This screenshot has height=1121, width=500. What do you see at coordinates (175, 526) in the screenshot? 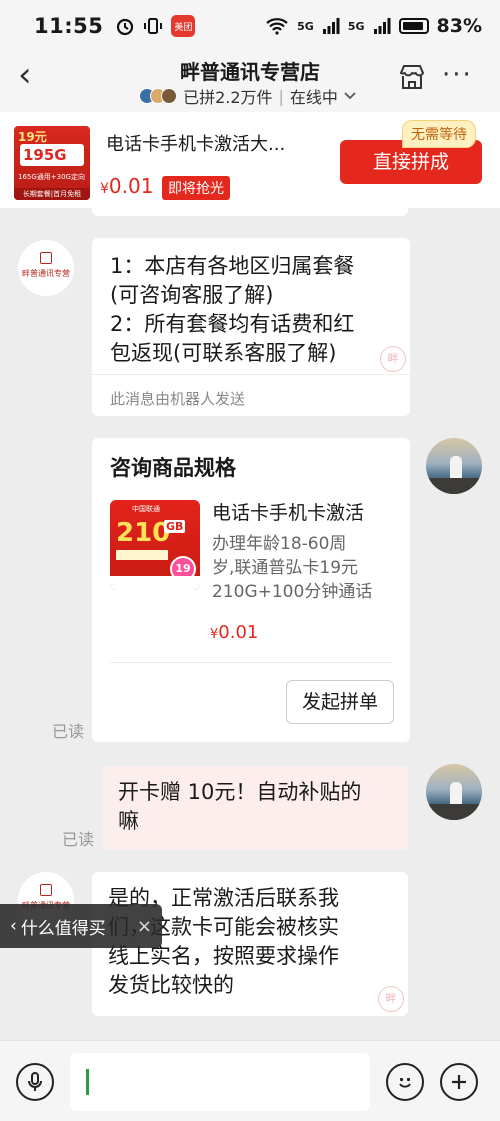
I see `card-image-gb-unit: GB` at bounding box center [175, 526].